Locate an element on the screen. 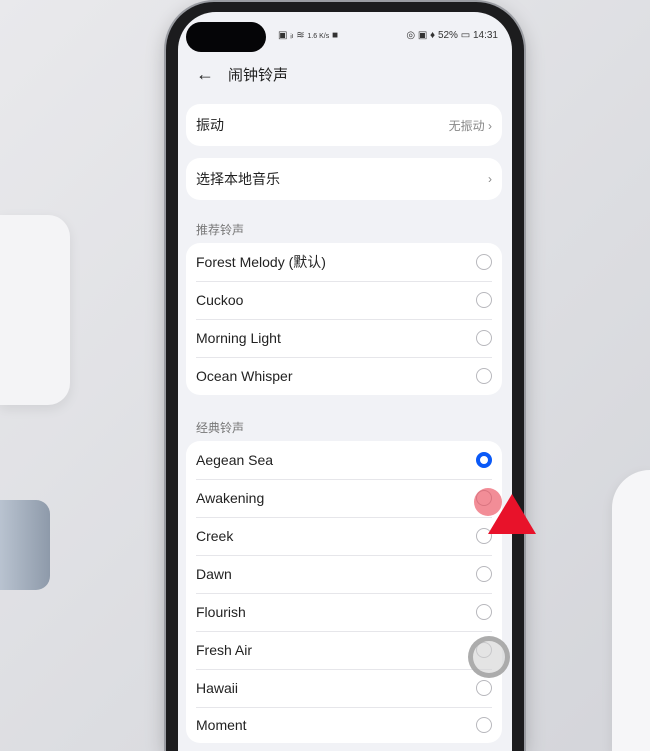  item-label: Fresh Air is located at coordinates (224, 650).